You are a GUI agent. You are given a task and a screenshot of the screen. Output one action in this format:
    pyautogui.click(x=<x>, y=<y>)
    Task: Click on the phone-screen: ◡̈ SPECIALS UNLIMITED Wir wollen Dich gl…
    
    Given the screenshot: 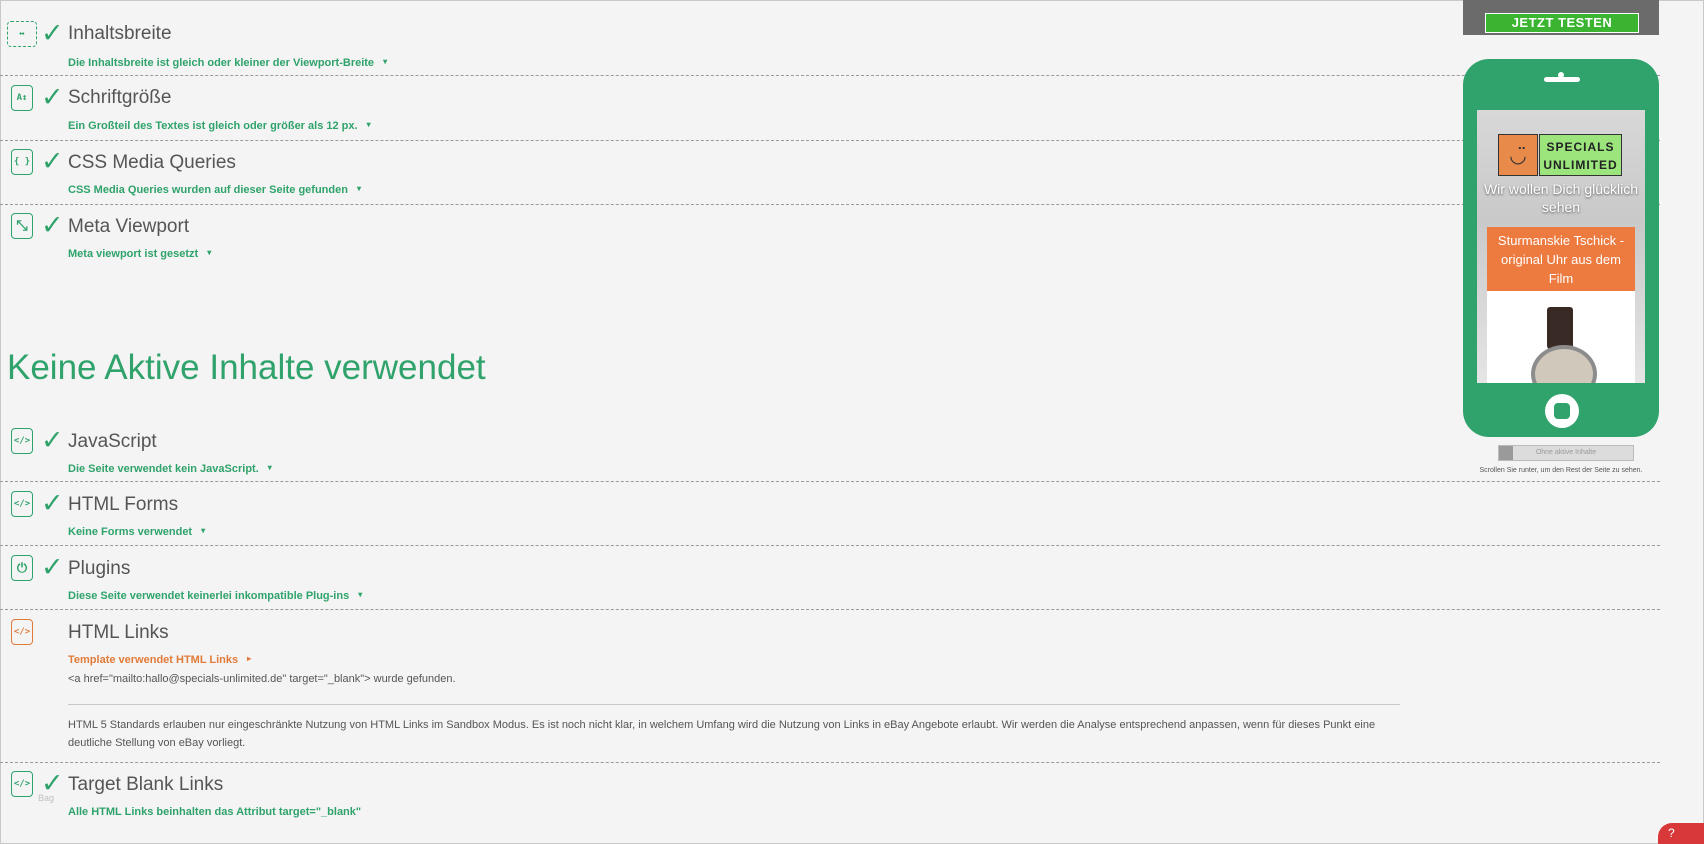 What is the action you would take?
    pyautogui.click(x=1561, y=246)
    